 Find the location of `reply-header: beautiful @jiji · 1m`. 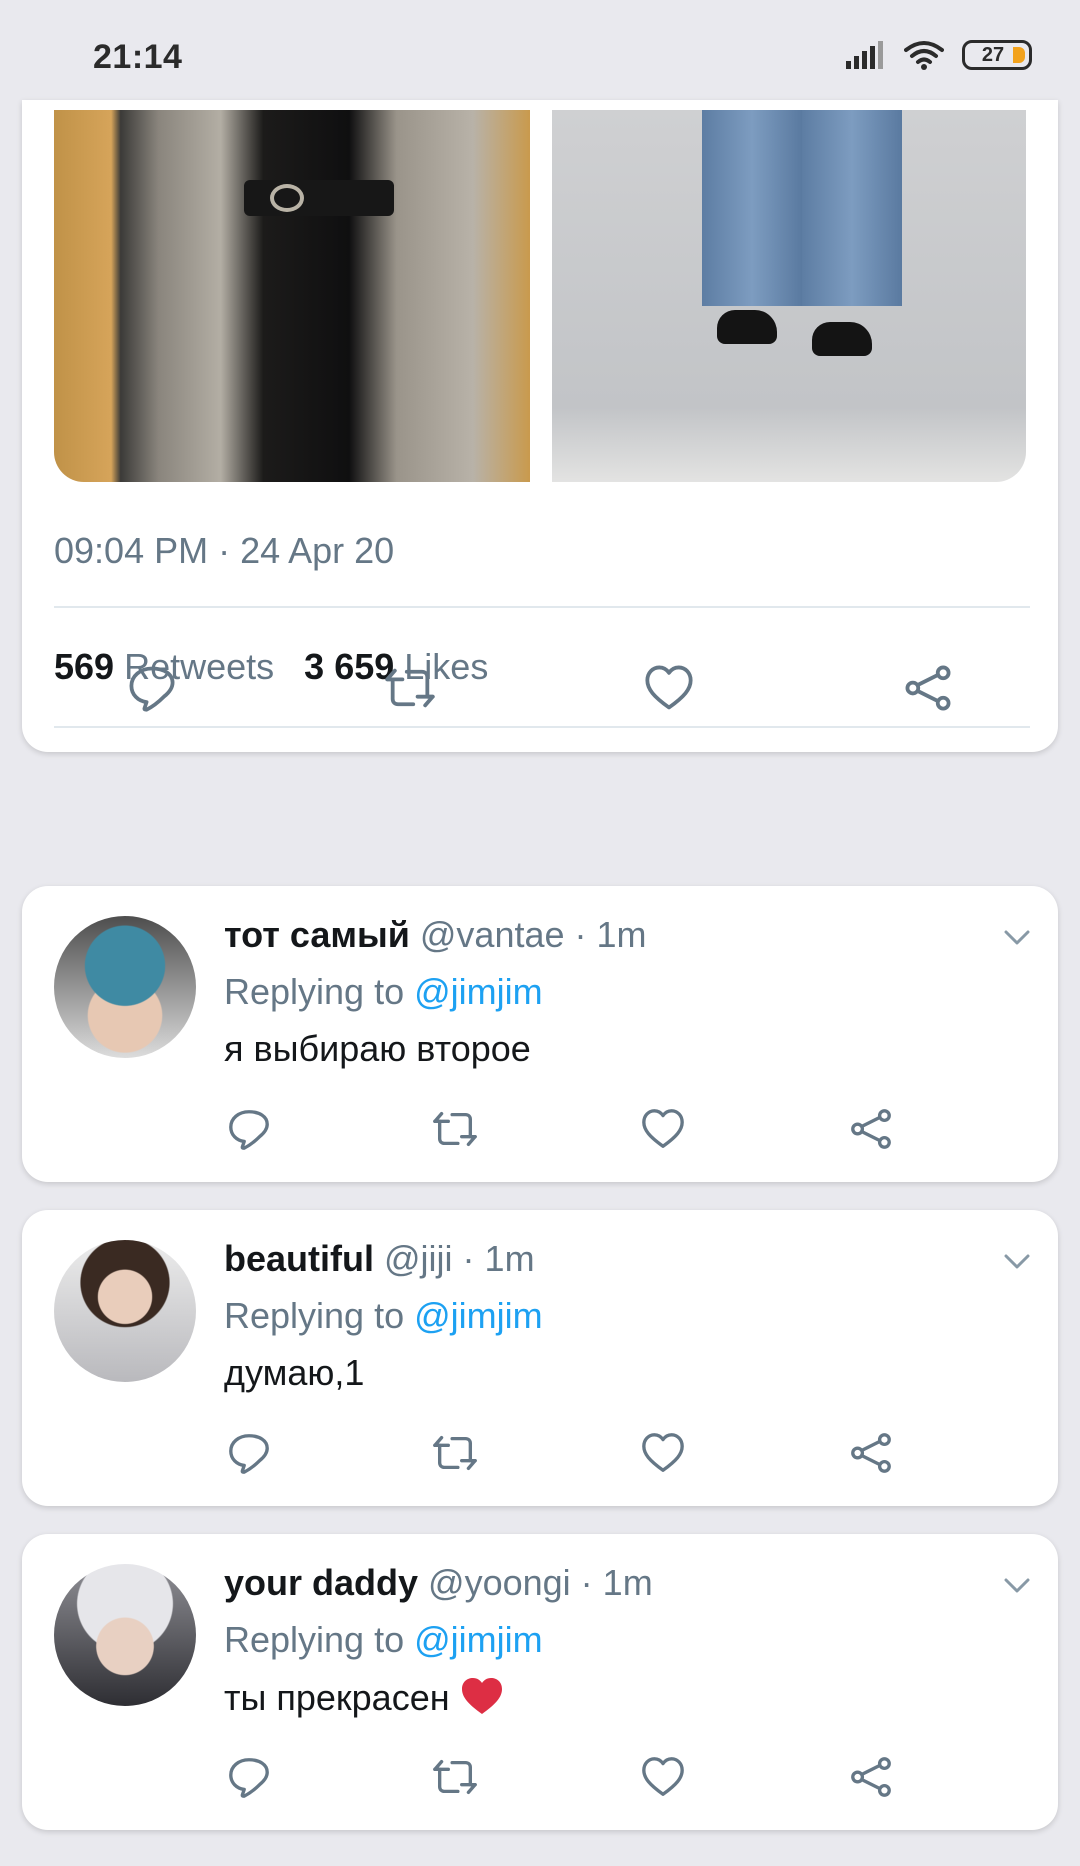

reply-header: beautiful @jiji · 1m is located at coordinates (379, 1259).